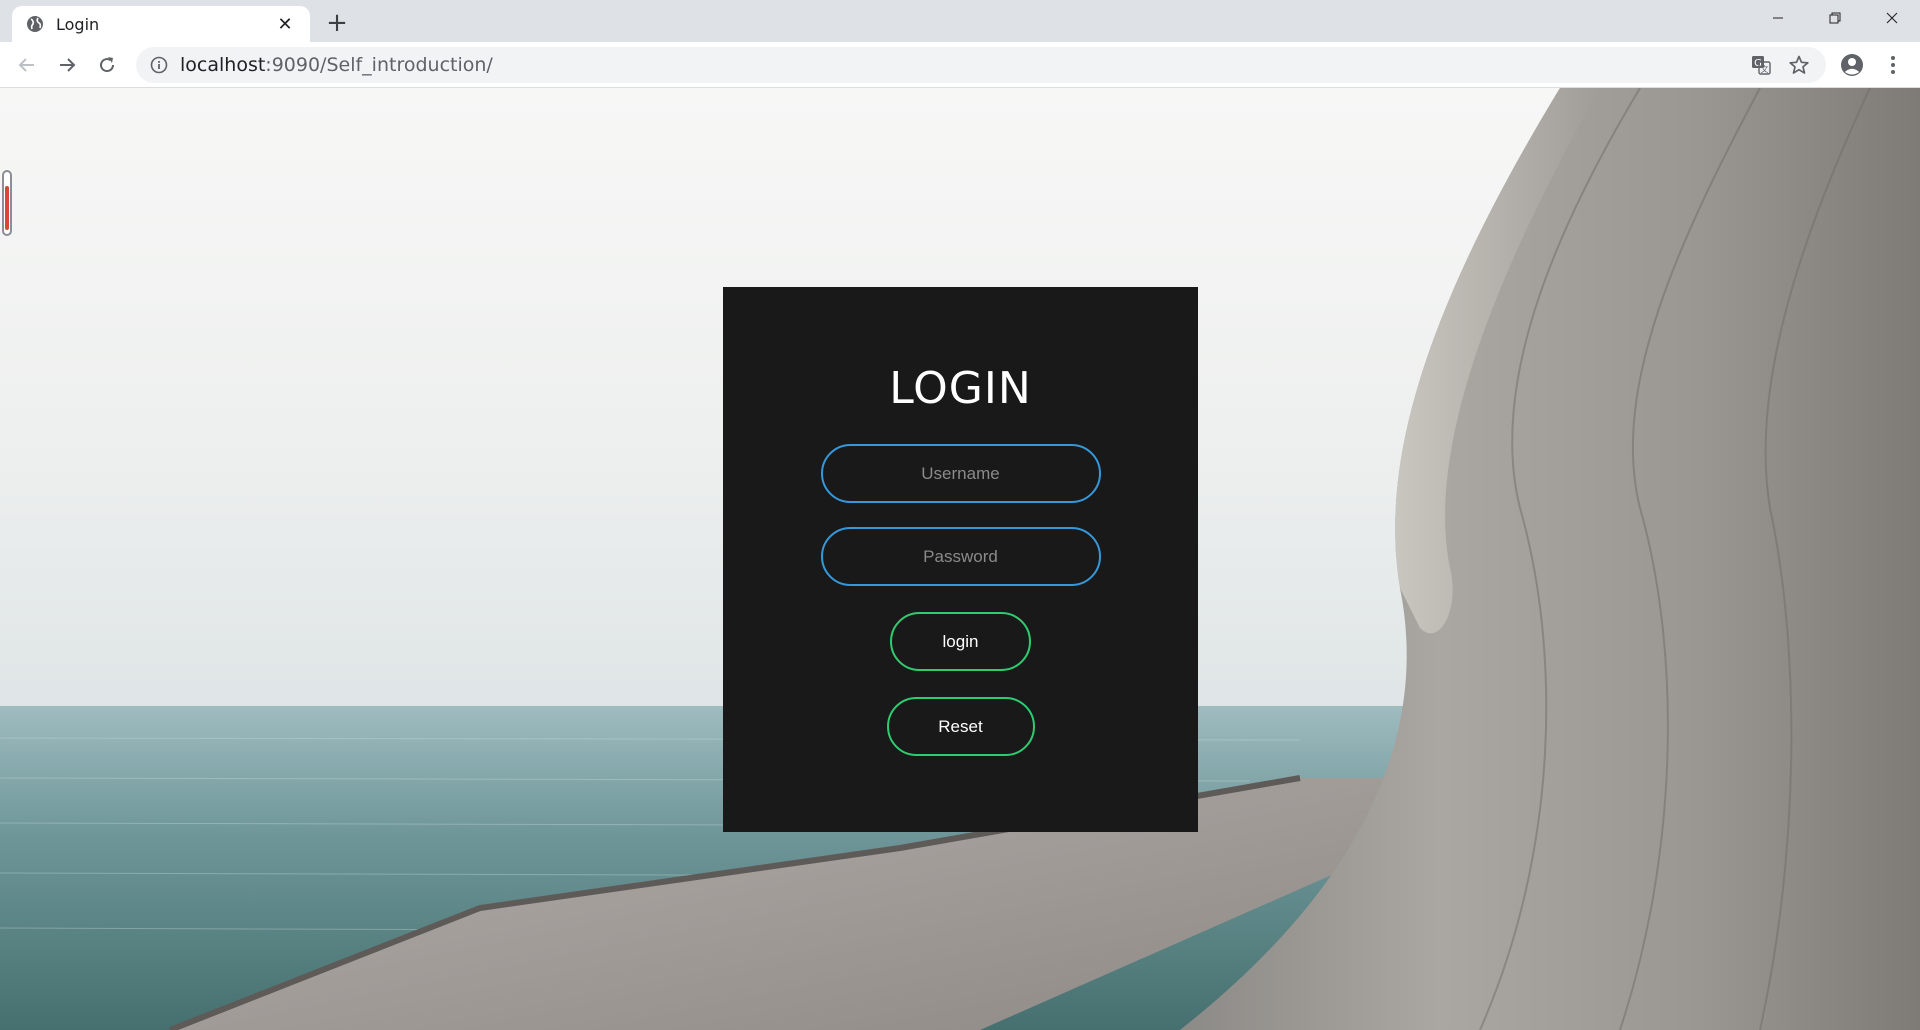 This screenshot has width=1920, height=1030. I want to click on star-icon, so click(1799, 65).